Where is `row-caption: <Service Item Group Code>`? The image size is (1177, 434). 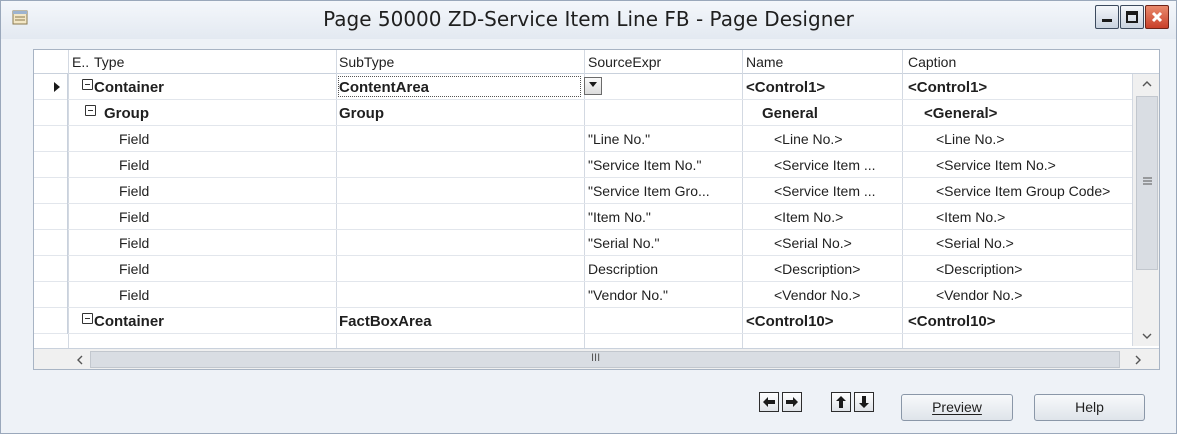
row-caption: <Service Item Group Code> is located at coordinates (1023, 191).